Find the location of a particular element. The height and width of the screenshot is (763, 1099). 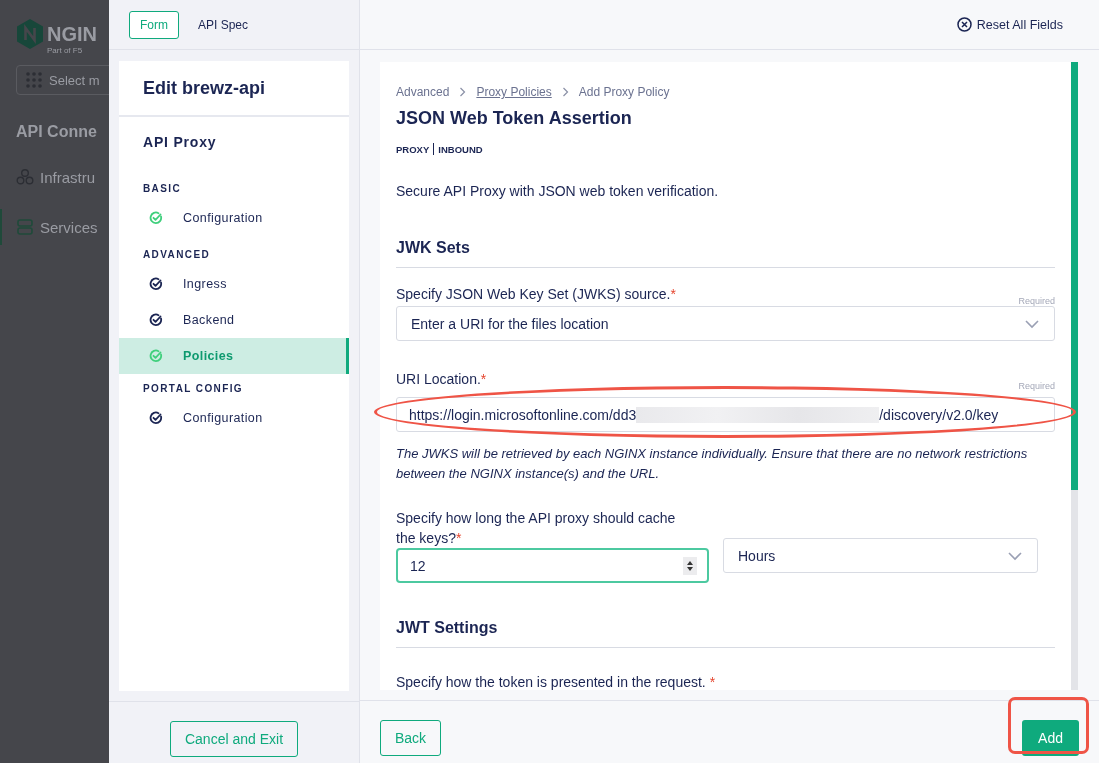

search-field: Select m is located at coordinates (62, 80).